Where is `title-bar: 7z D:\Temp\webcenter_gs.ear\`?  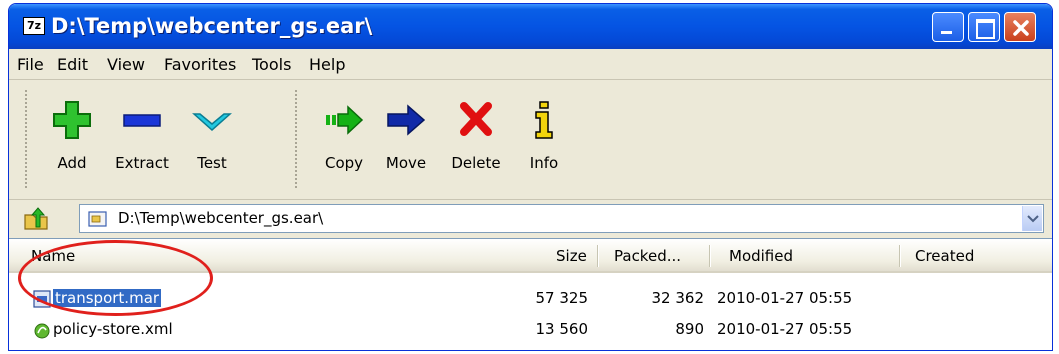 title-bar: 7z D:\Temp\webcenter_gs.ear\ is located at coordinates (530, 26).